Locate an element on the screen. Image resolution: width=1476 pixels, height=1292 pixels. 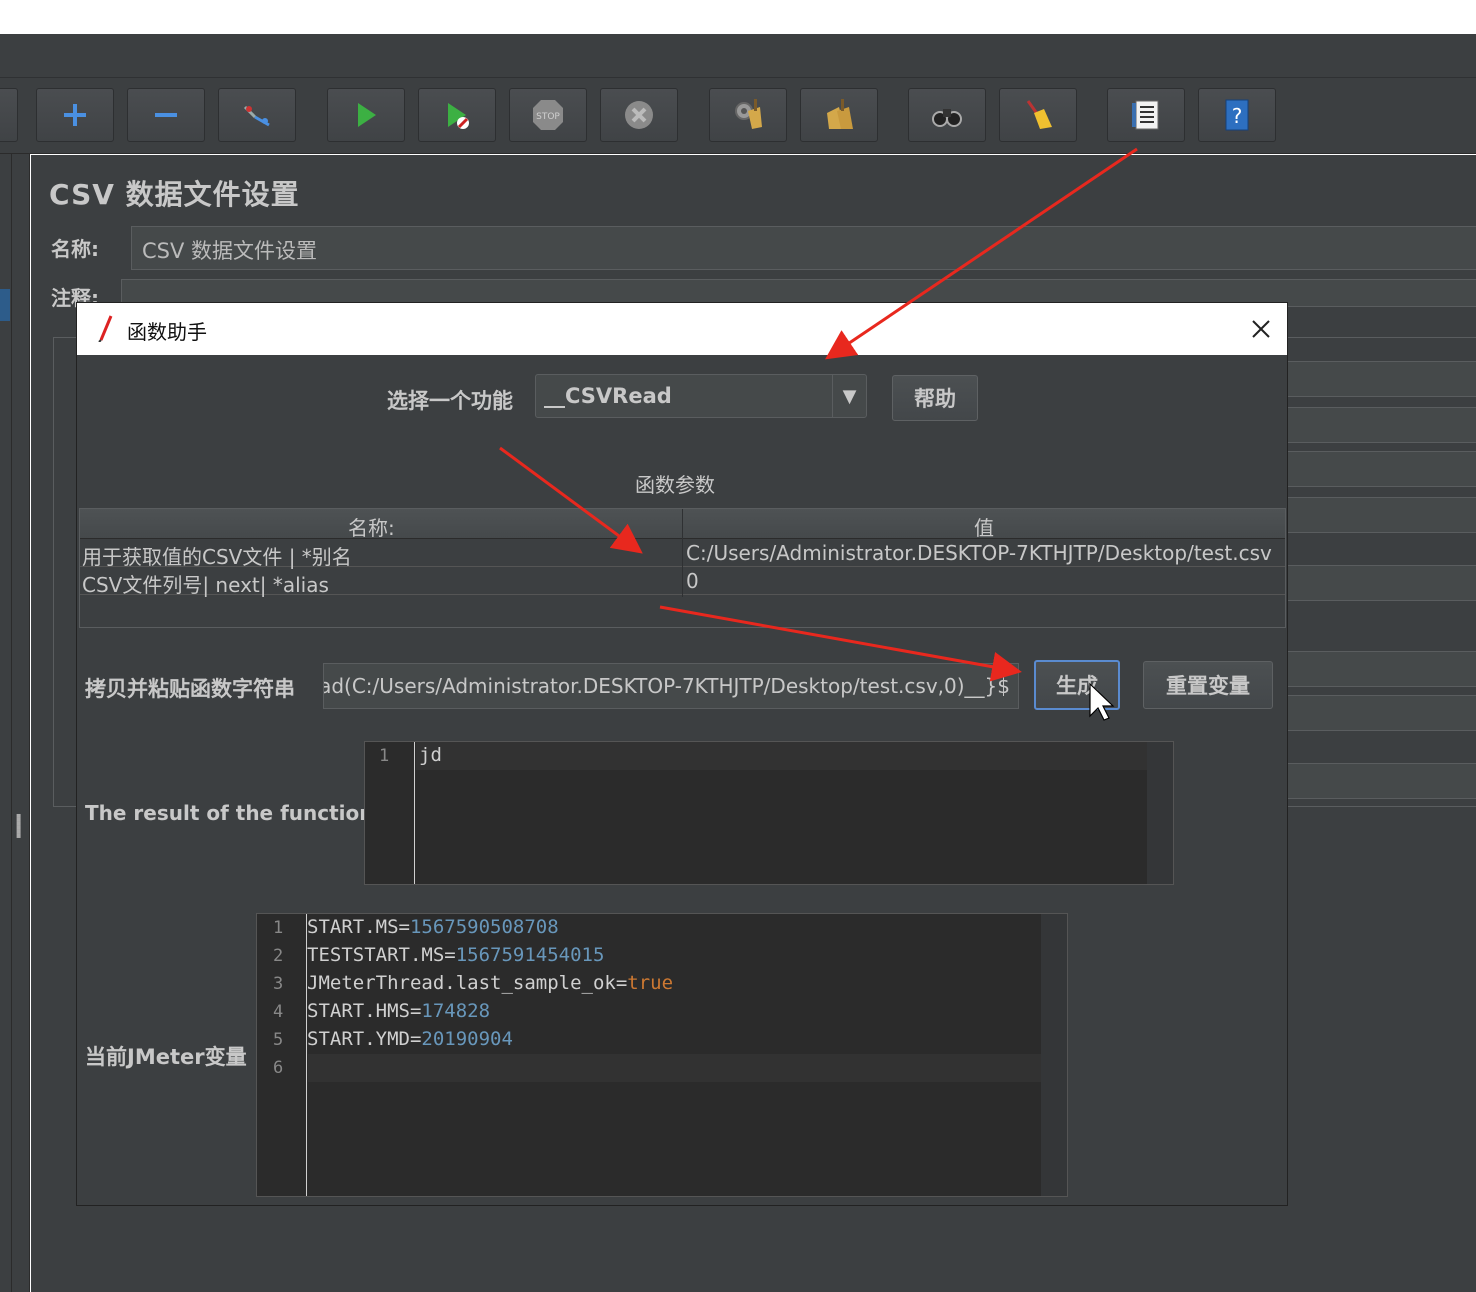
chevron-down-icon: ▼ is located at coordinates (849, 396).